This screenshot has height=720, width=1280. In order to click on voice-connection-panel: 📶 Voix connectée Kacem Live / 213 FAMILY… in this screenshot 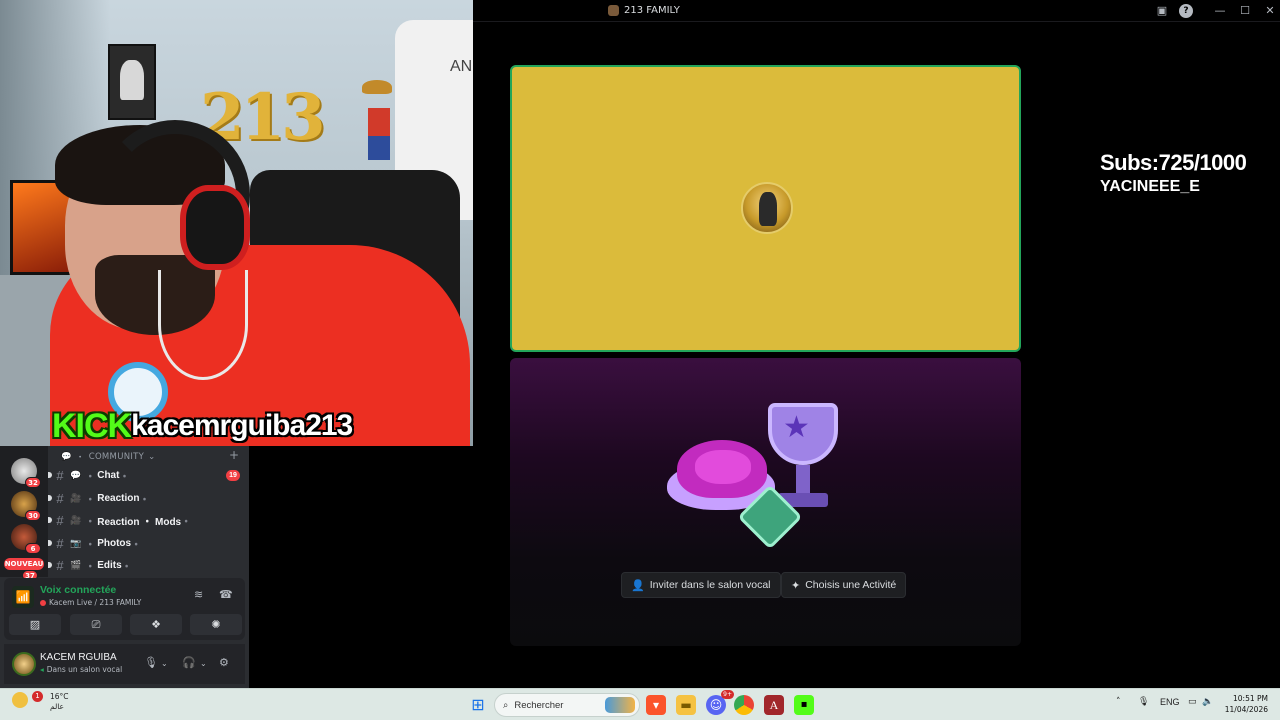, I will do `click(124, 609)`.